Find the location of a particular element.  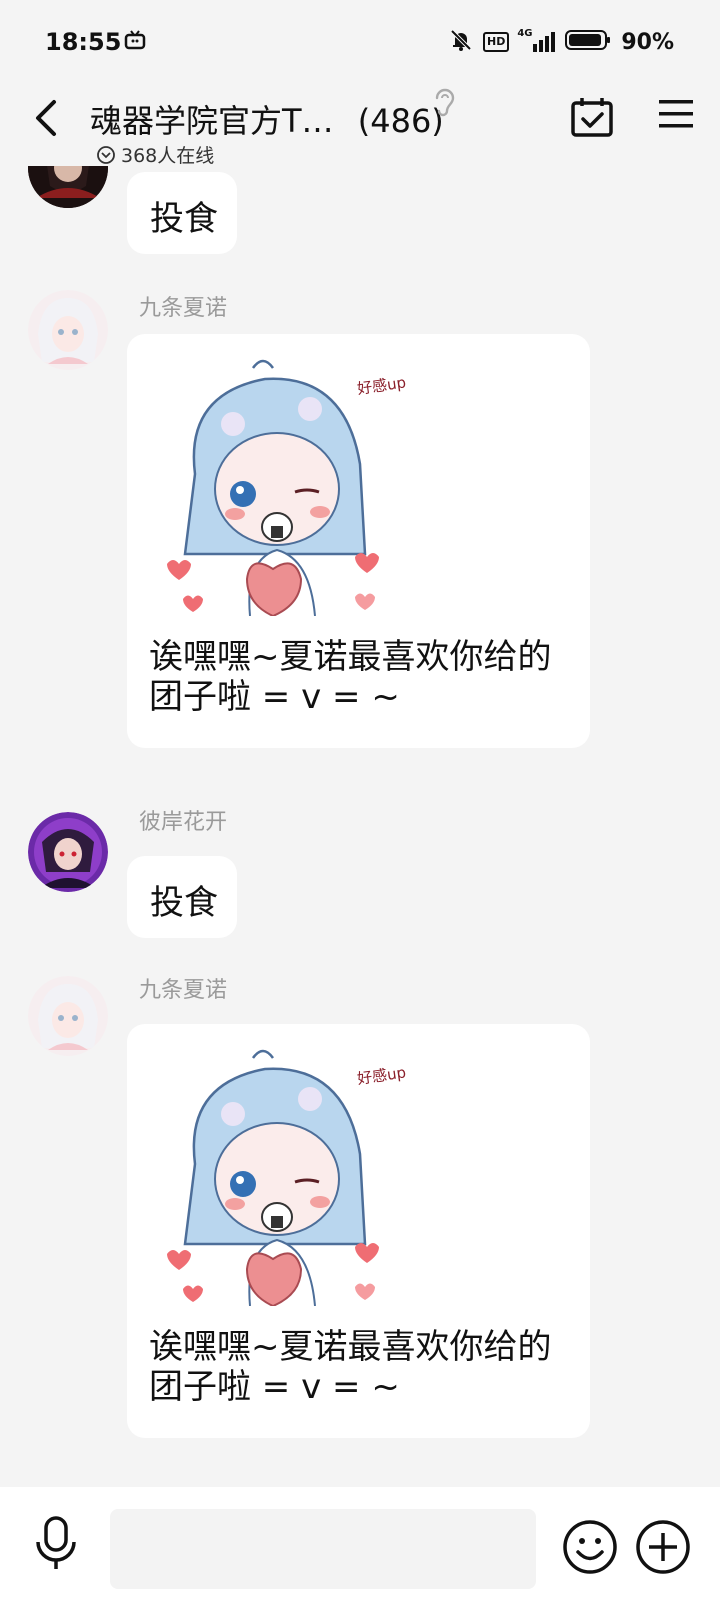

menu-icon is located at coordinates (676, 114).